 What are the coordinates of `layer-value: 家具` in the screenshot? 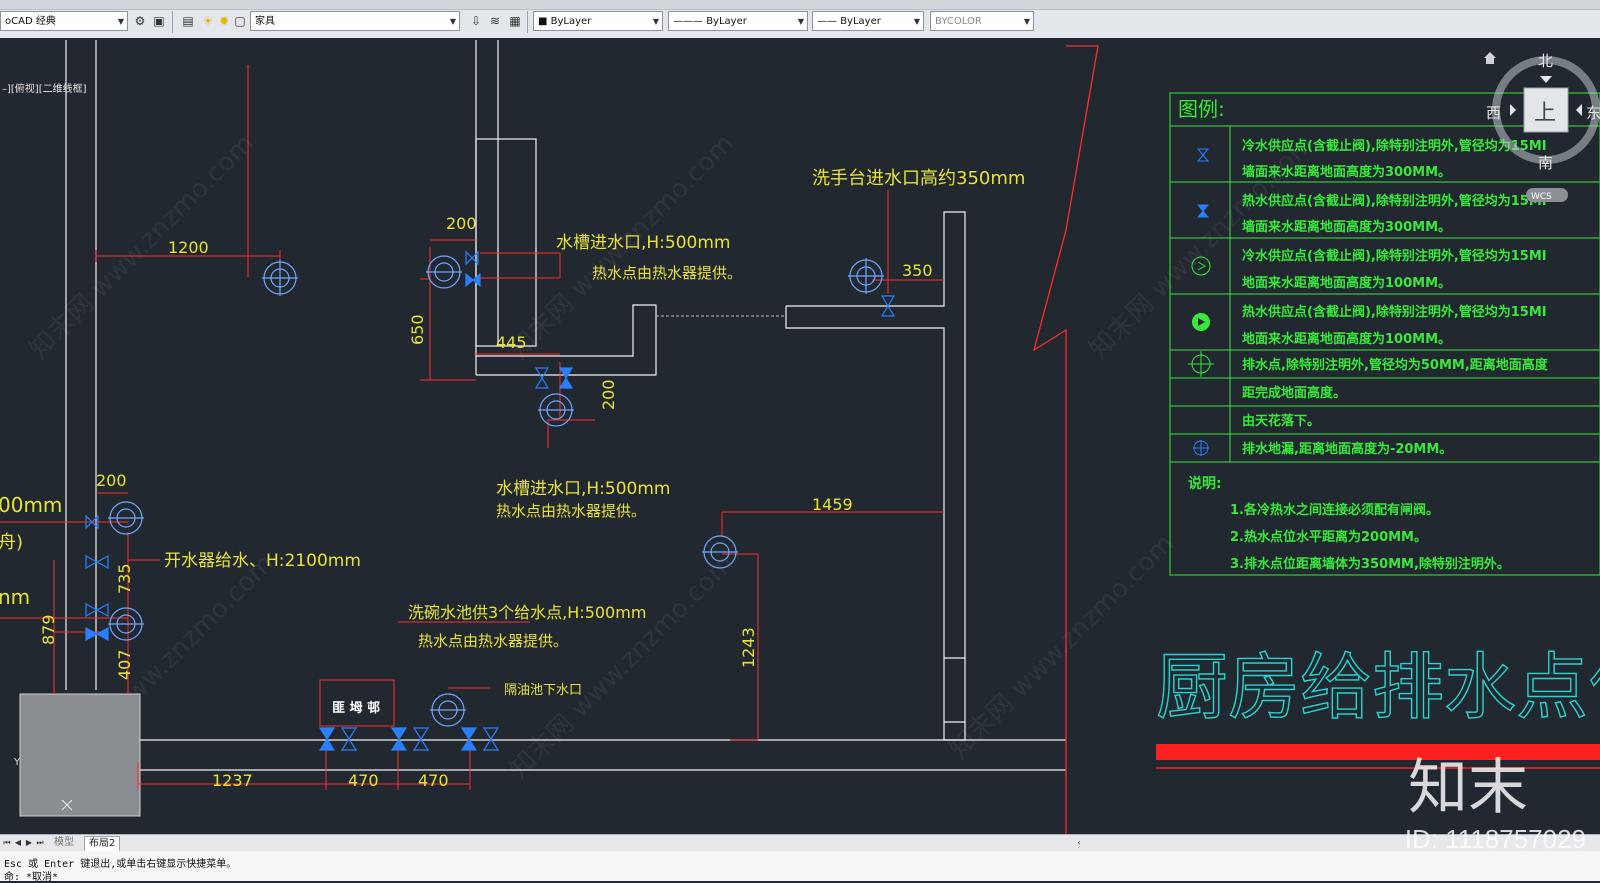 It's located at (265, 21).